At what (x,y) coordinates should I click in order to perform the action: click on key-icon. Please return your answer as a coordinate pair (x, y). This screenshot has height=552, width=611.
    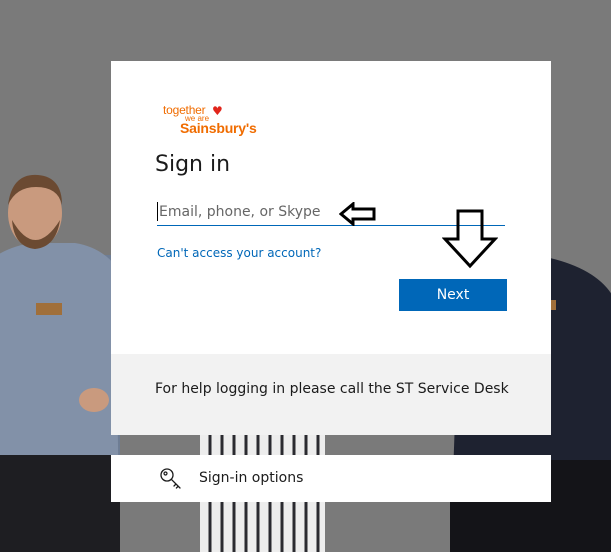
    Looking at the image, I should click on (170, 478).